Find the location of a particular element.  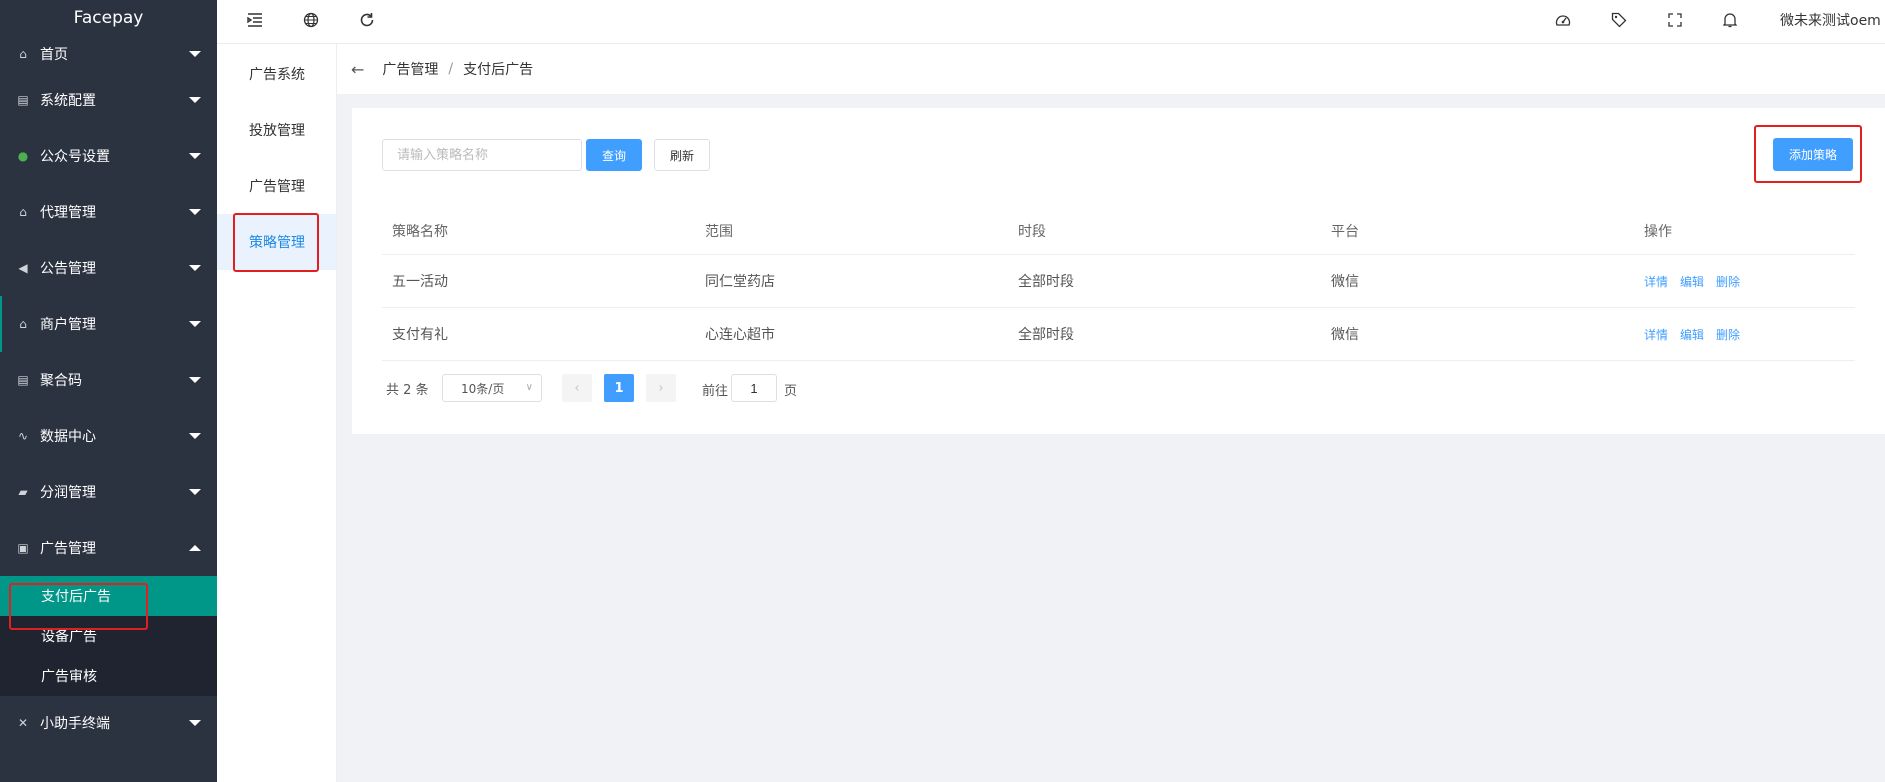

pagination-total: 共 2 条 is located at coordinates (407, 390).